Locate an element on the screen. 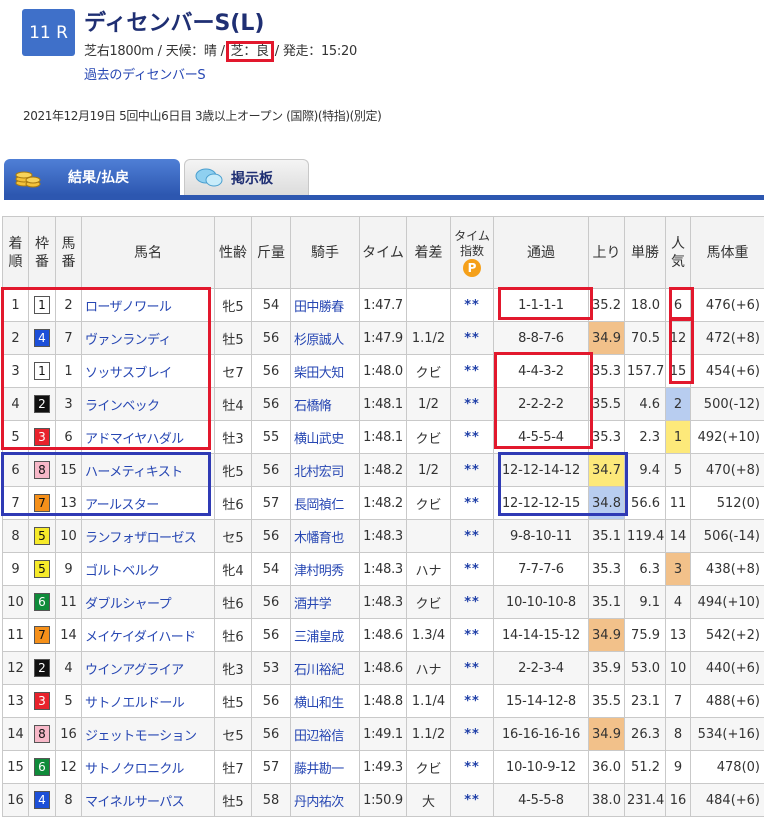 This screenshot has width=764, height=819. weight-cell: 57 is located at coordinates (271, 767).